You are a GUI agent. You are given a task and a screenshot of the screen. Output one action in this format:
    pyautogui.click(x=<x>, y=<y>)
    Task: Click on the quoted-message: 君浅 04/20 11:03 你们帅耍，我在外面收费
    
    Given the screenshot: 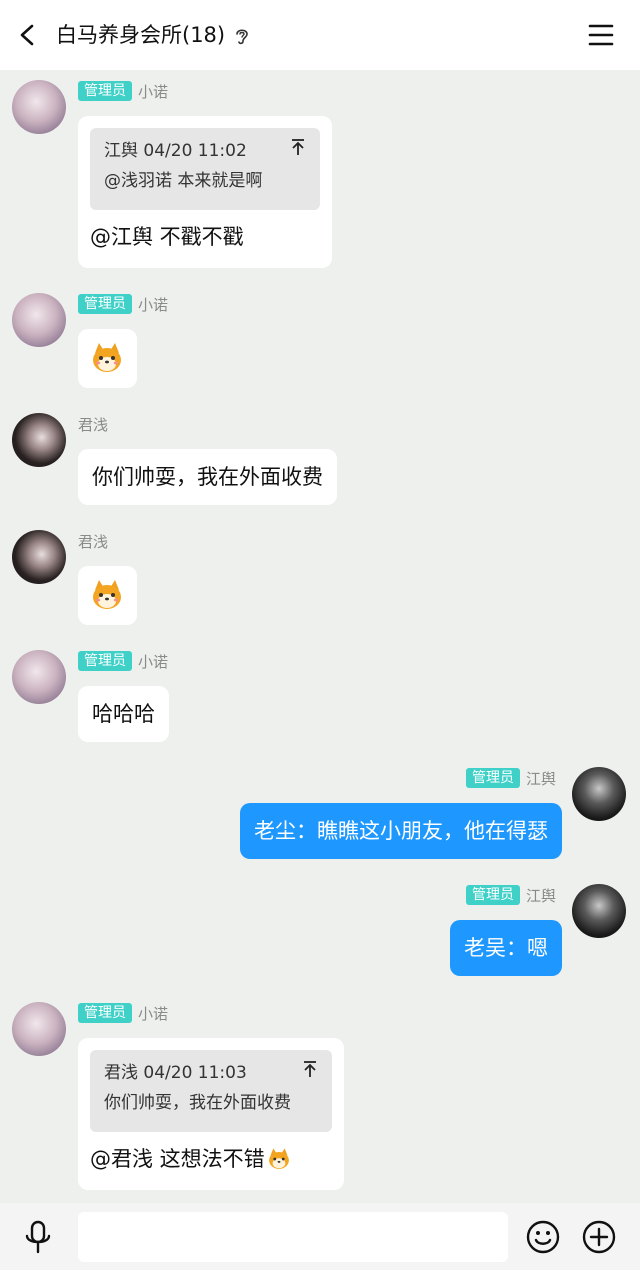 What is the action you would take?
    pyautogui.click(x=211, y=1091)
    